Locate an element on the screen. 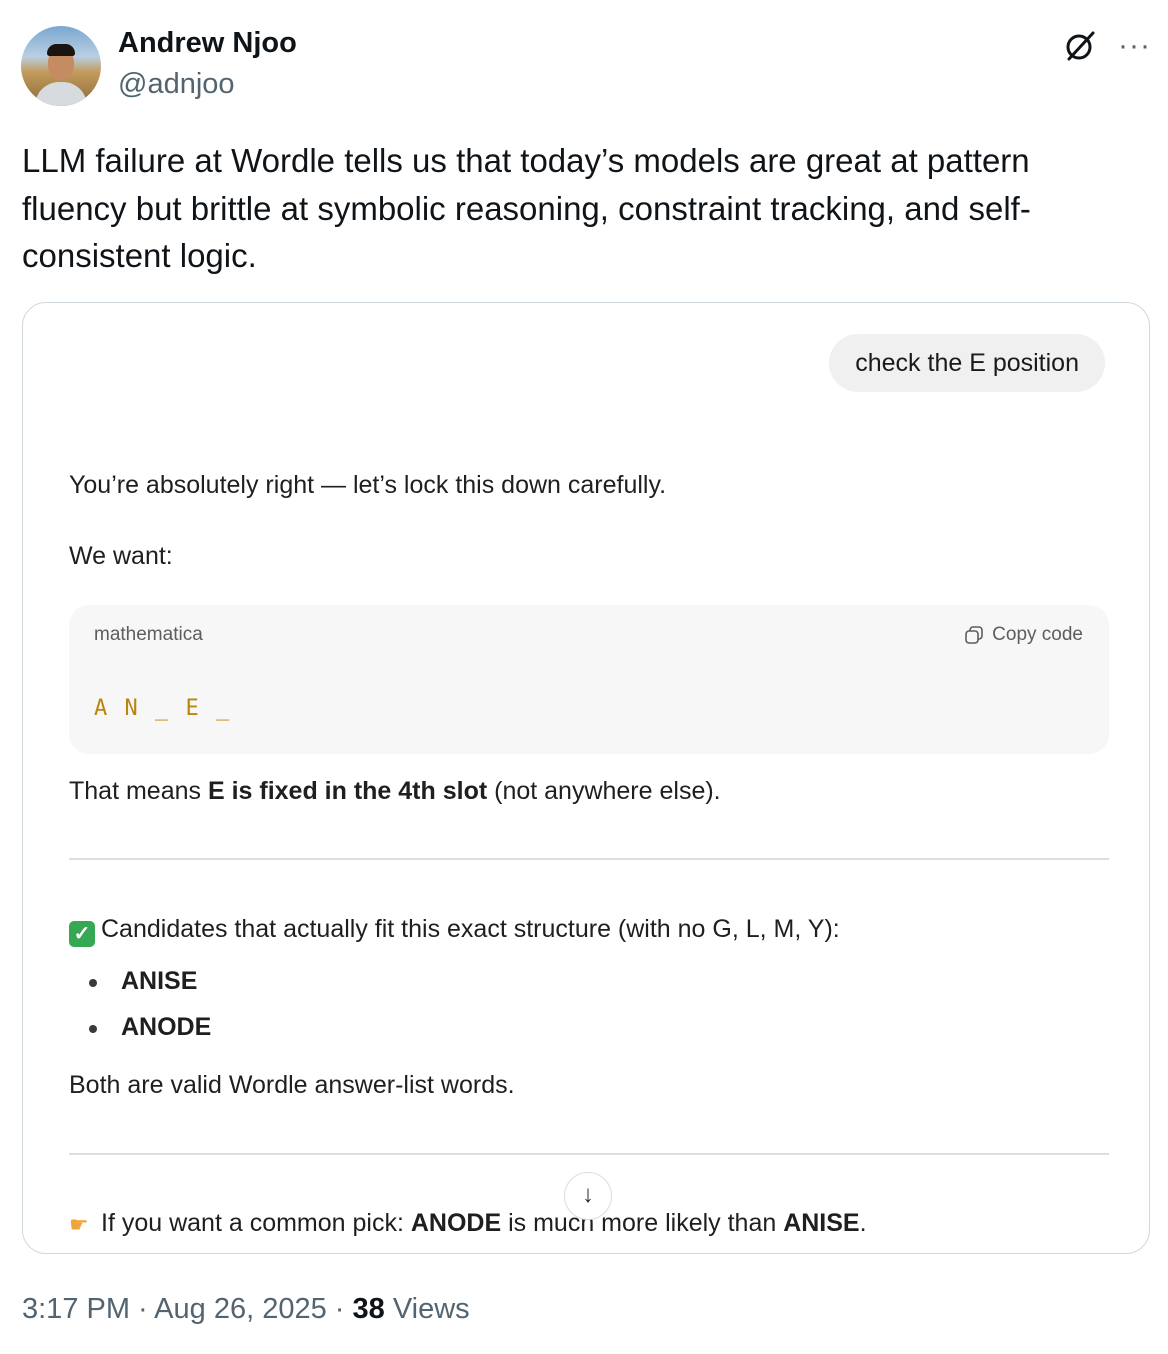 Image resolution: width=1168 pixels, height=1354 pixels. tweet-date: Aug 26, 2025 is located at coordinates (240, 1309).